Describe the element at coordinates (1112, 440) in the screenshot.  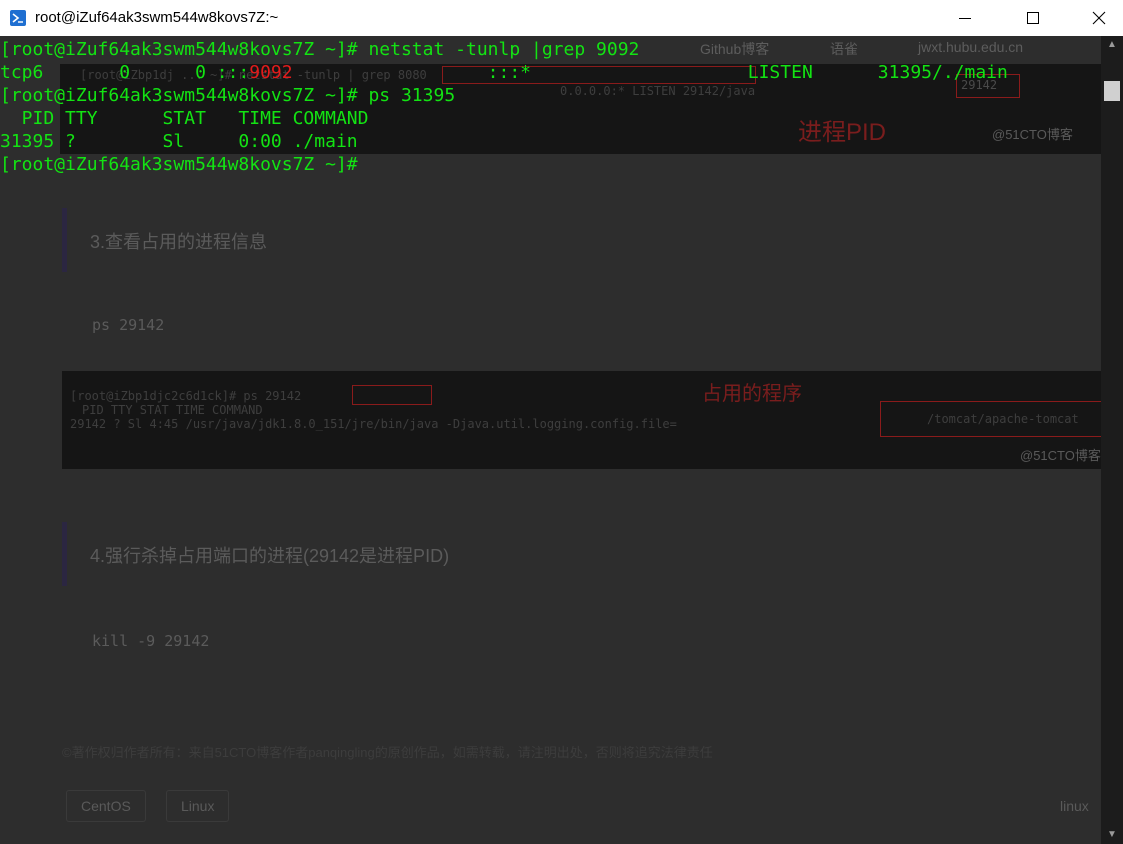
I see `vertical-scrollbar: ▲ ▼` at that location.